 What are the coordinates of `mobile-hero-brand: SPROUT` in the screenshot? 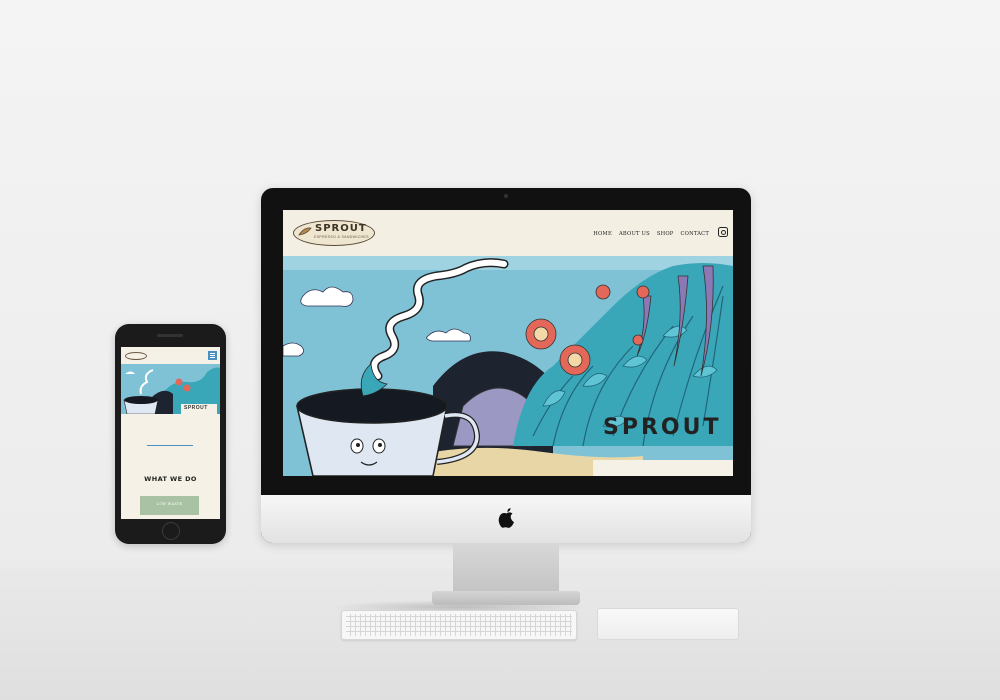 It's located at (196, 408).